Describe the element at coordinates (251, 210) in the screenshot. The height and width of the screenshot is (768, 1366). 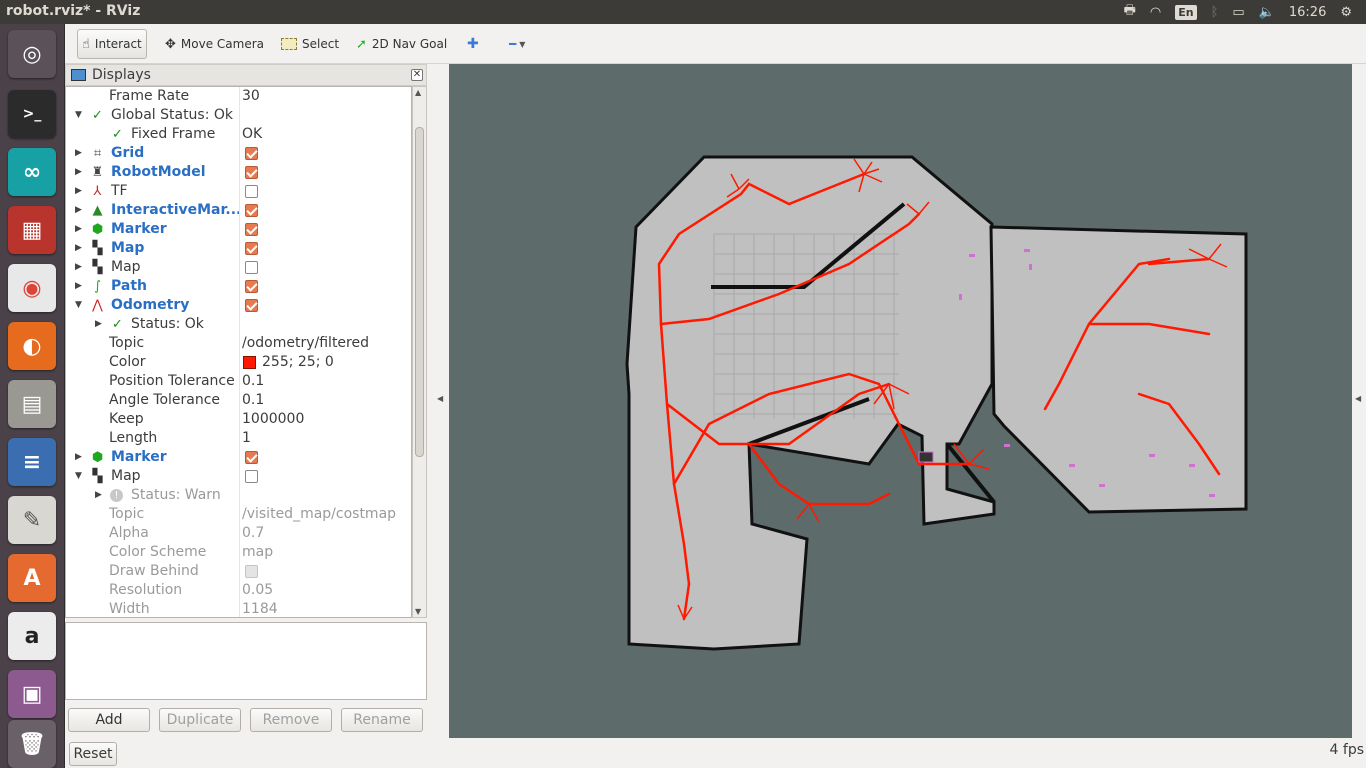
I see `interactive-markers-enabled-checkbox` at that location.